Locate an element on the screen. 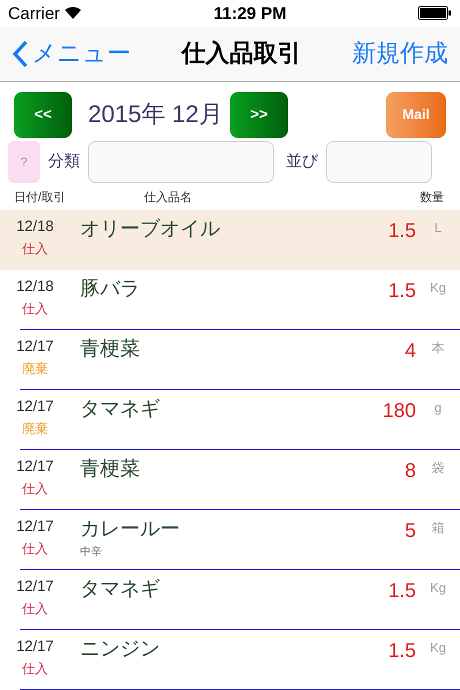 Image resolution: width=460 pixels, height=690 pixels. list-row: 12/18 仕入 オリーブオイル 1.5 L is located at coordinates (230, 240).